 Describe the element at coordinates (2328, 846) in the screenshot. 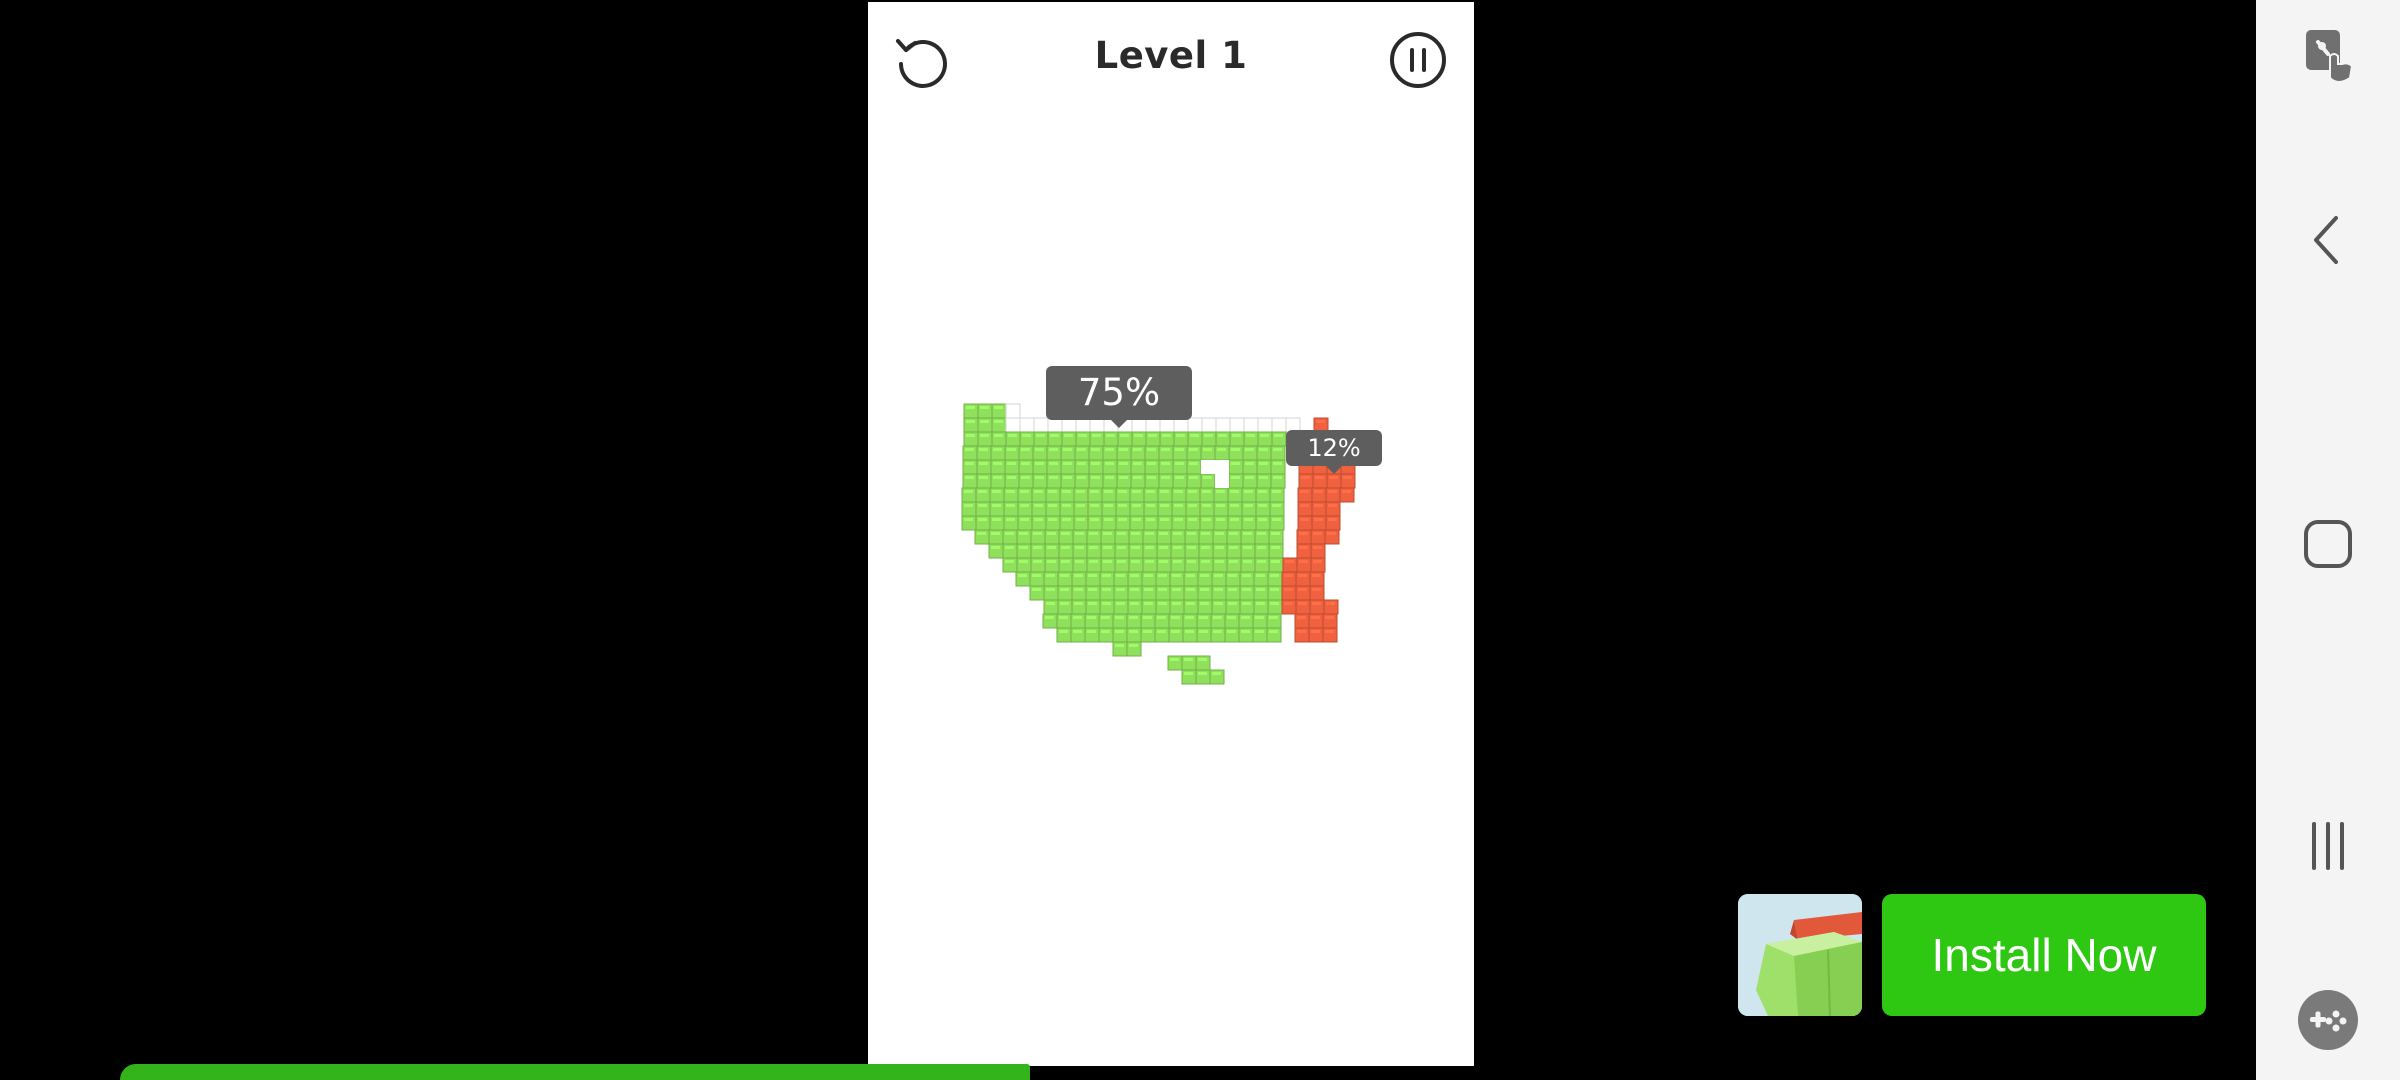

I see `recents-button` at that location.